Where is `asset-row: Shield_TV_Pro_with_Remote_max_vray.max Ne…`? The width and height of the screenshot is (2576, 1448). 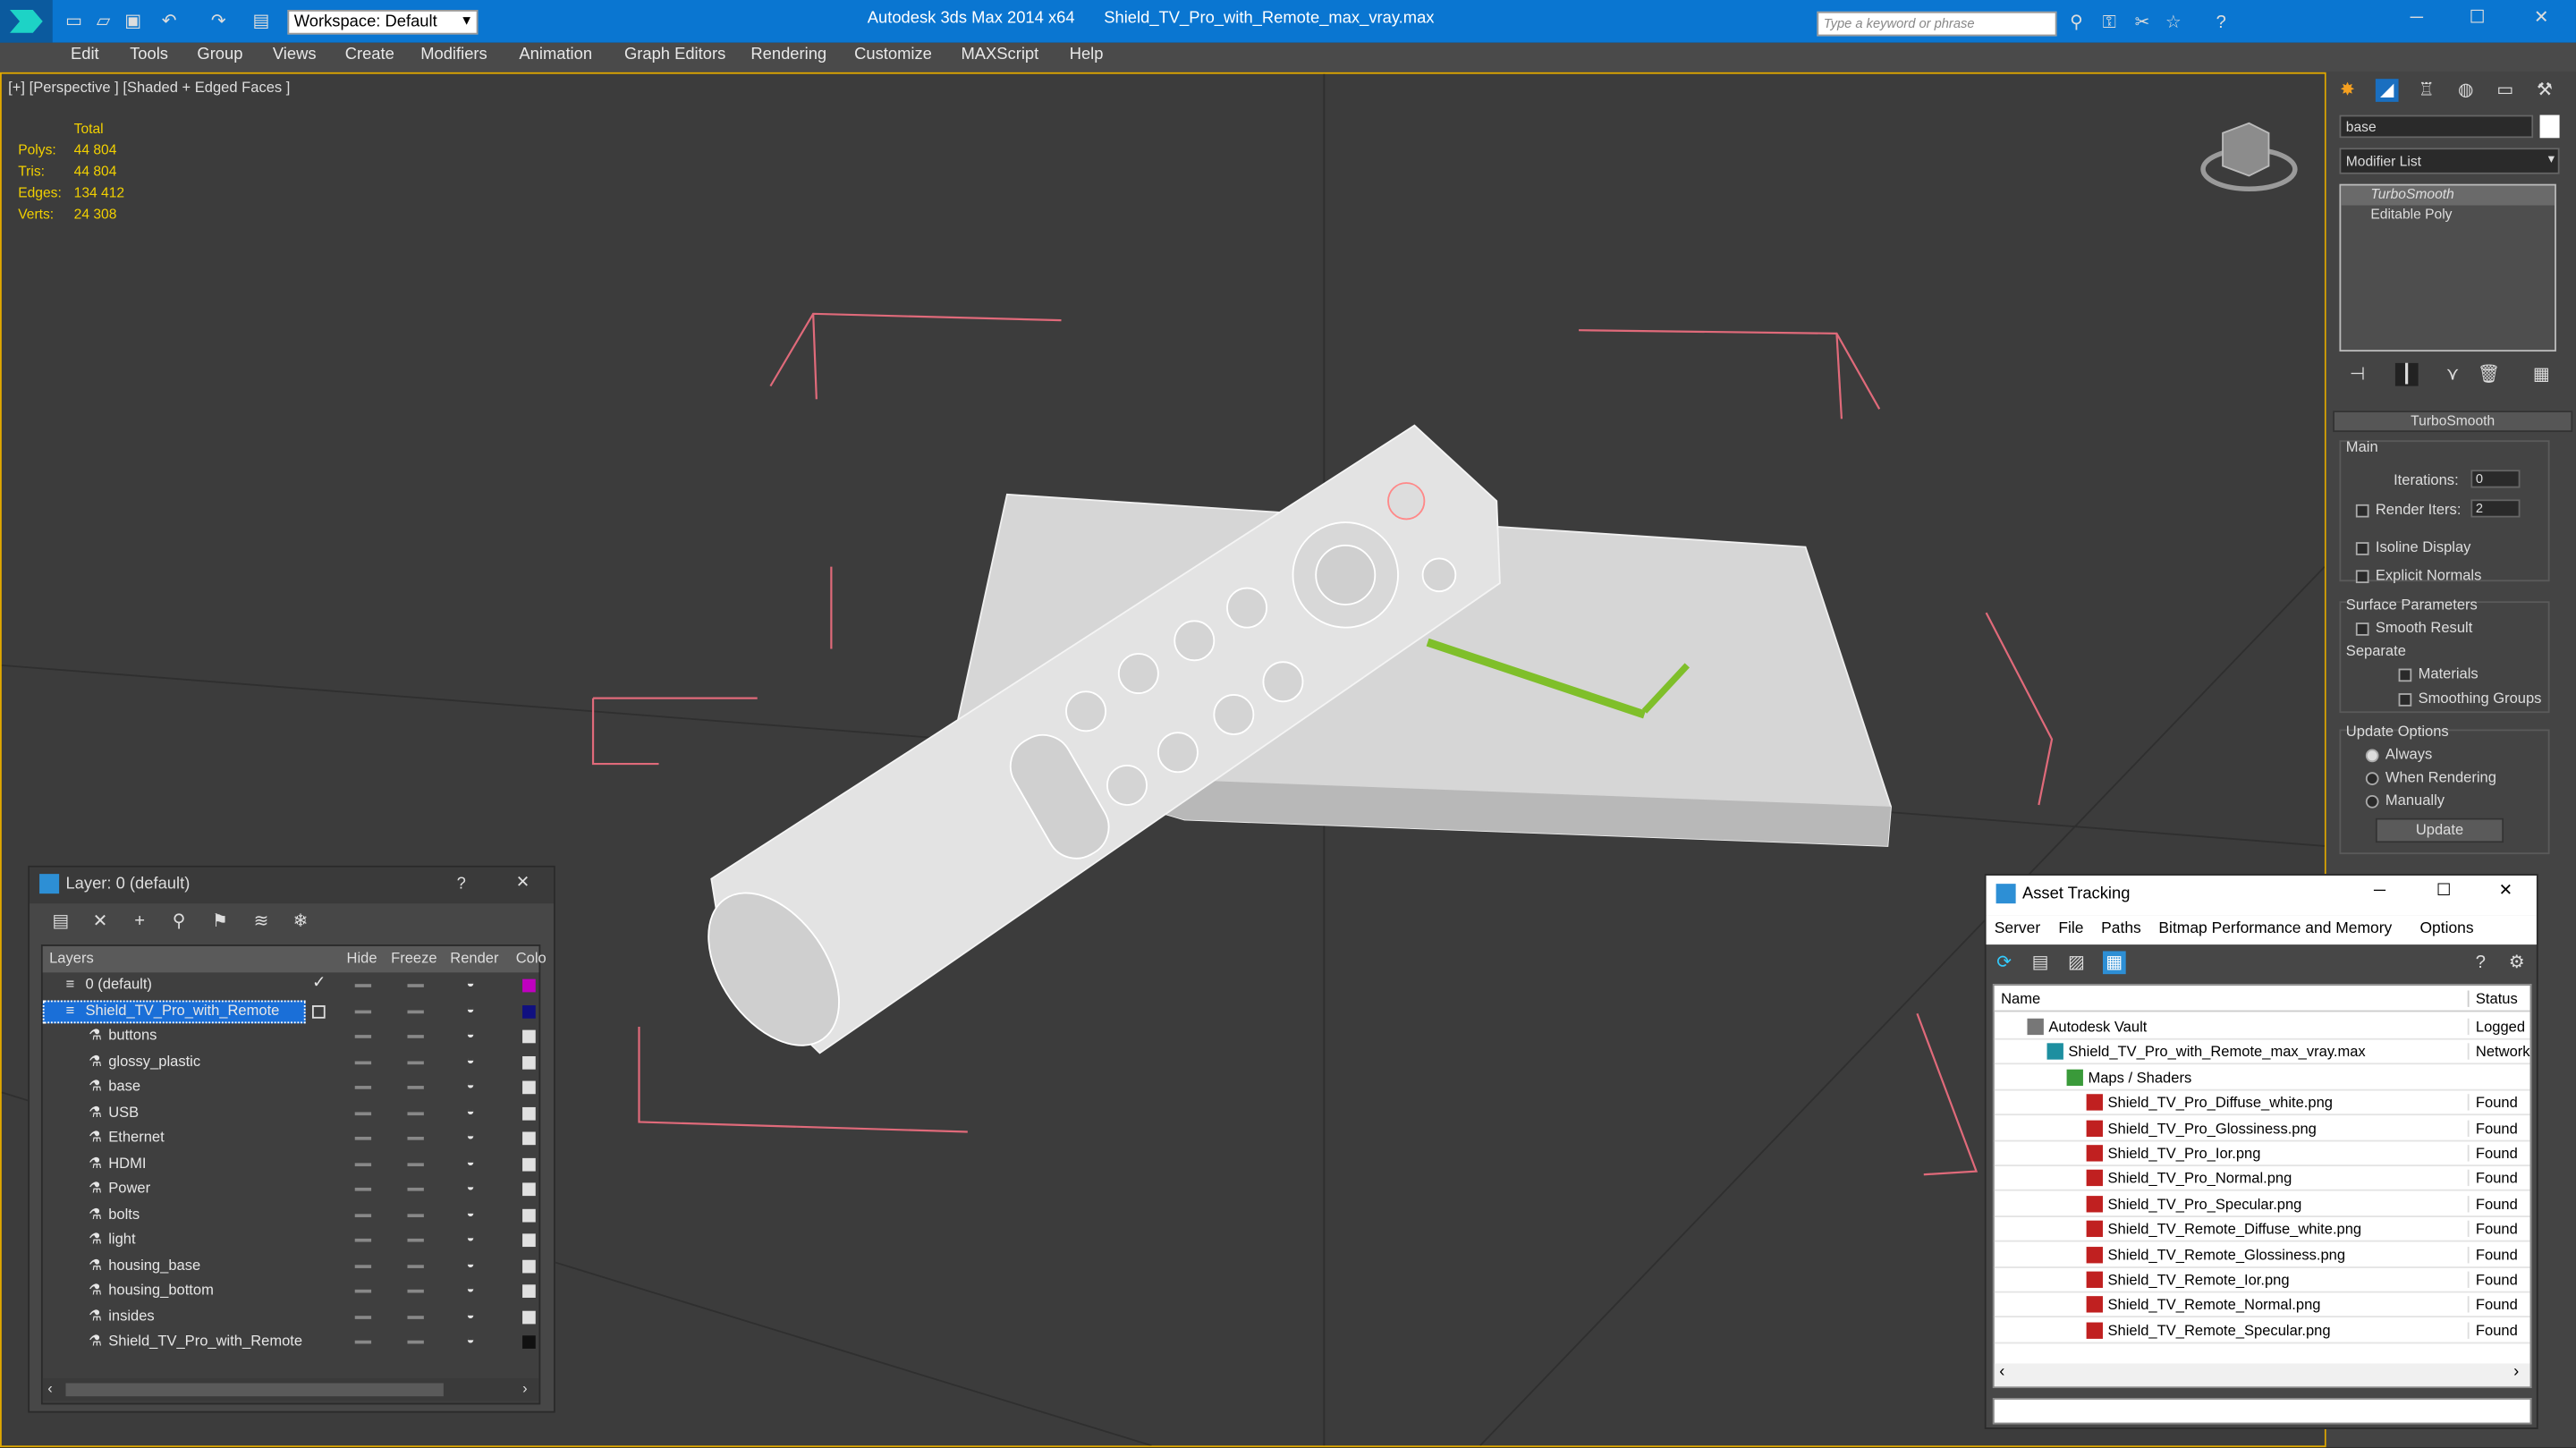
asset-row: Shield_TV_Pro_with_Remote_max_vray.max Ne… is located at coordinates (2262, 1052).